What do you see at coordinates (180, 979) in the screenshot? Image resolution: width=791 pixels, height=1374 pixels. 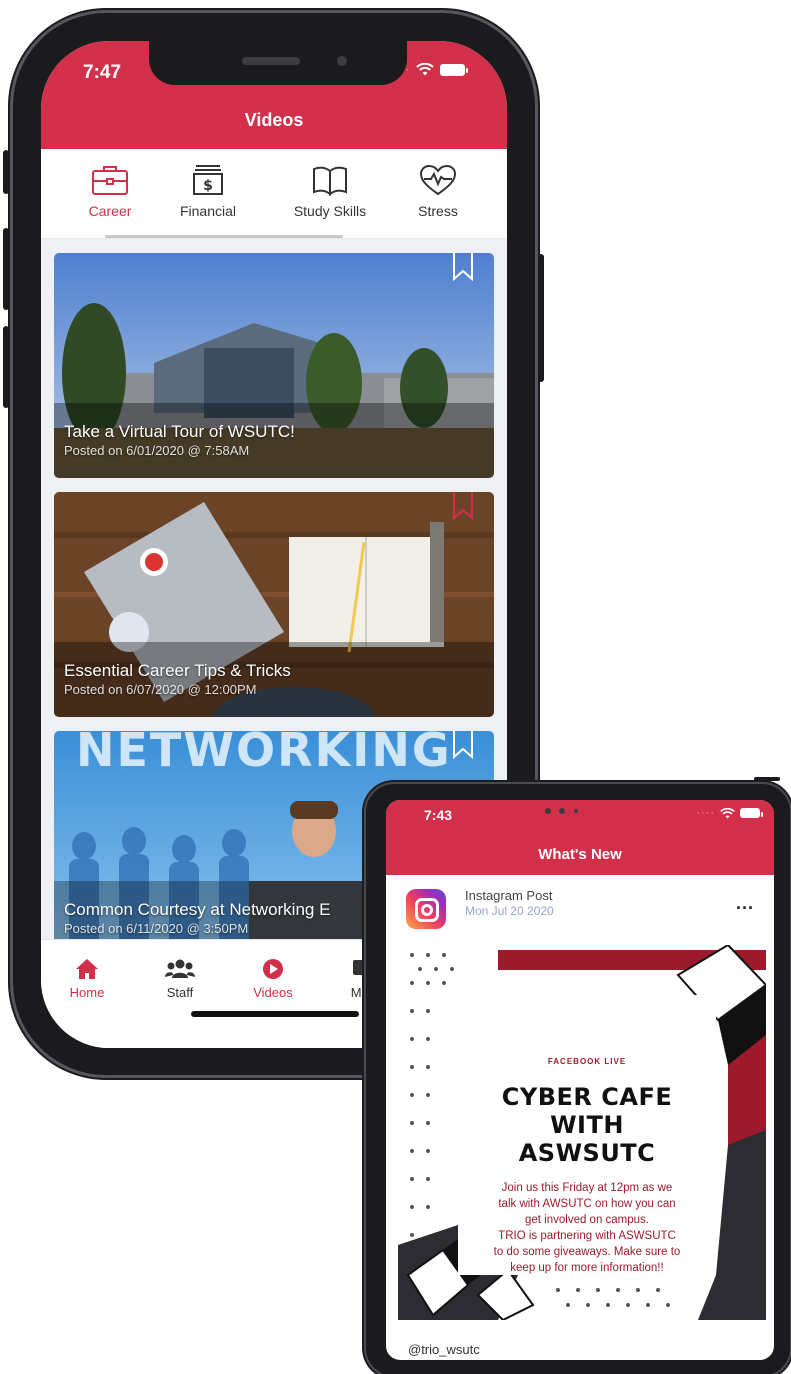 I see `nav-staff: Staff` at bounding box center [180, 979].